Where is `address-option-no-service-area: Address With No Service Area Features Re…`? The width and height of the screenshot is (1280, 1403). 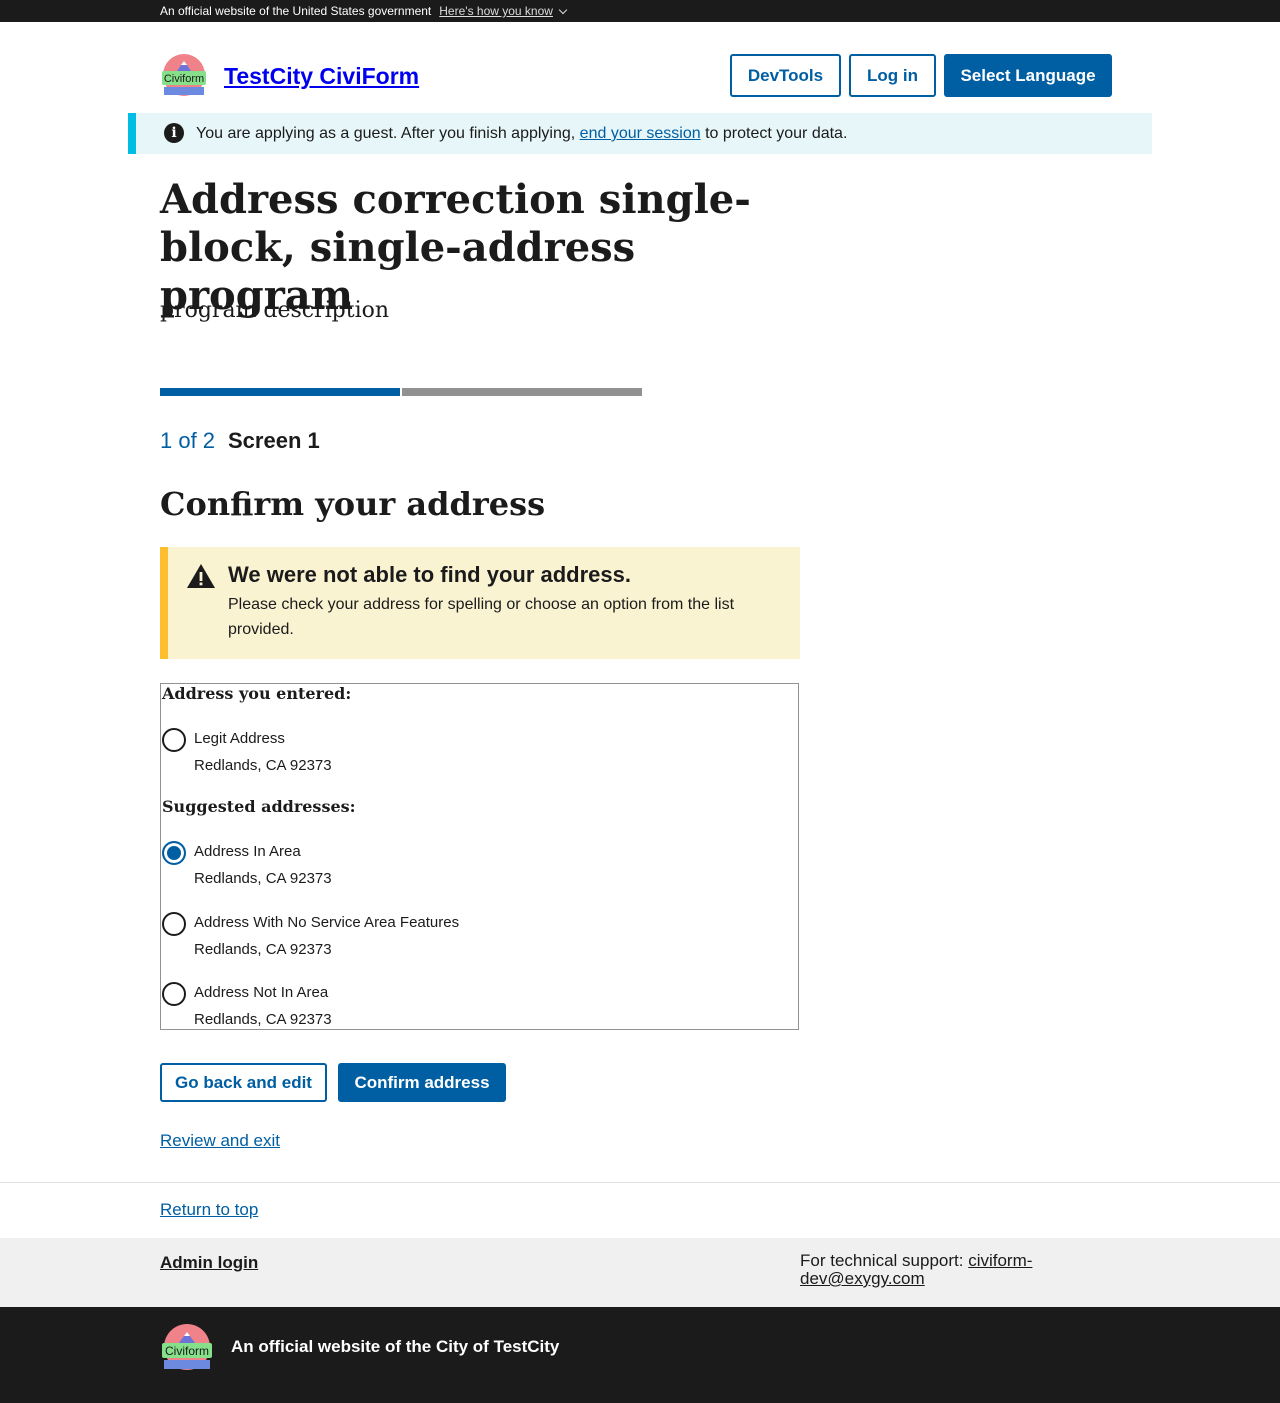 address-option-no-service-area: Address With No Service Area Features Re… is located at coordinates (476, 942).